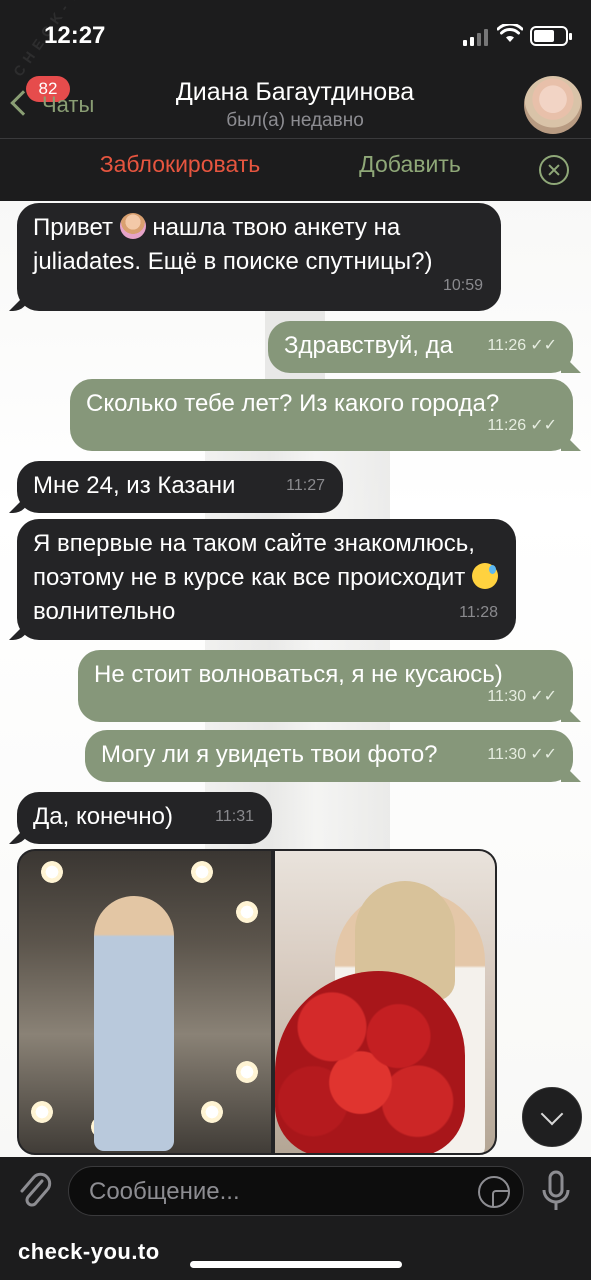 The height and width of the screenshot is (1280, 591). I want to click on message-time: 11:31, so click(234, 816).